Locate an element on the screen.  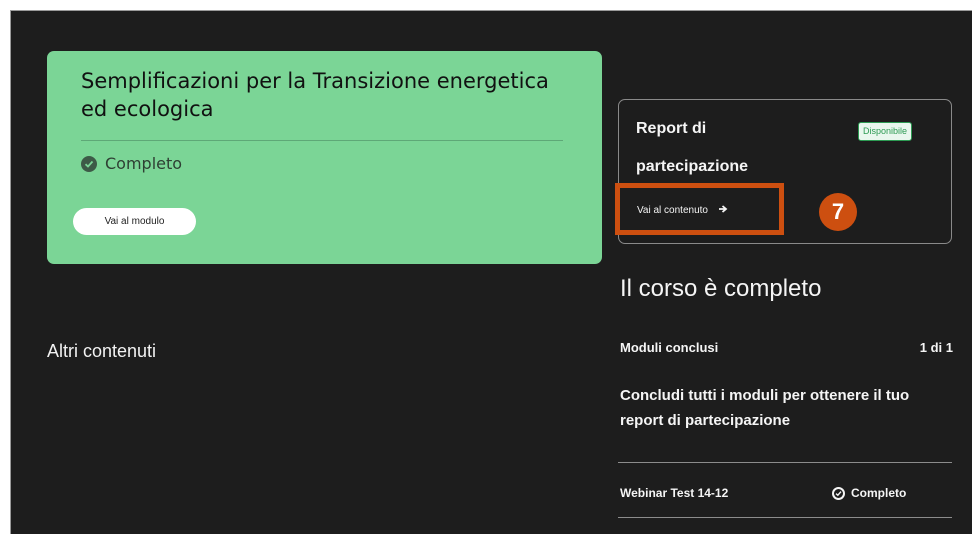
list-divider-top is located at coordinates (785, 462).